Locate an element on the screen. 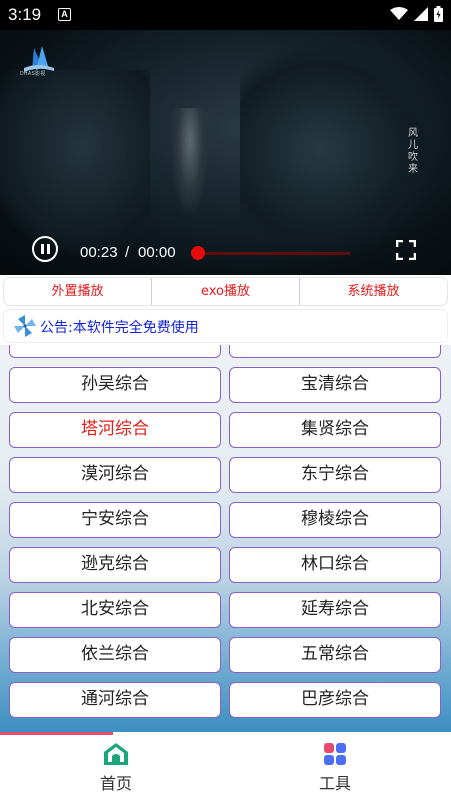  system-player-tab: 系统播放 is located at coordinates (373, 291).